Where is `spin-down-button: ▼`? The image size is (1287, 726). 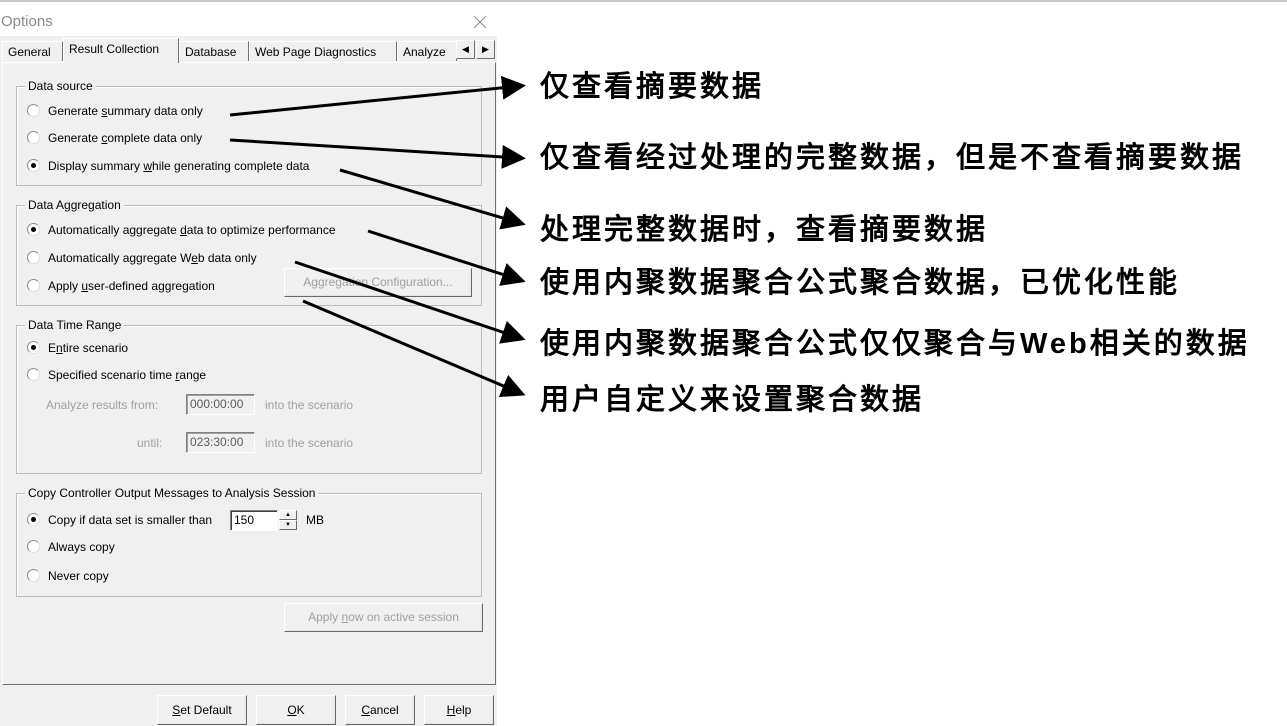 spin-down-button: ▼ is located at coordinates (288, 525).